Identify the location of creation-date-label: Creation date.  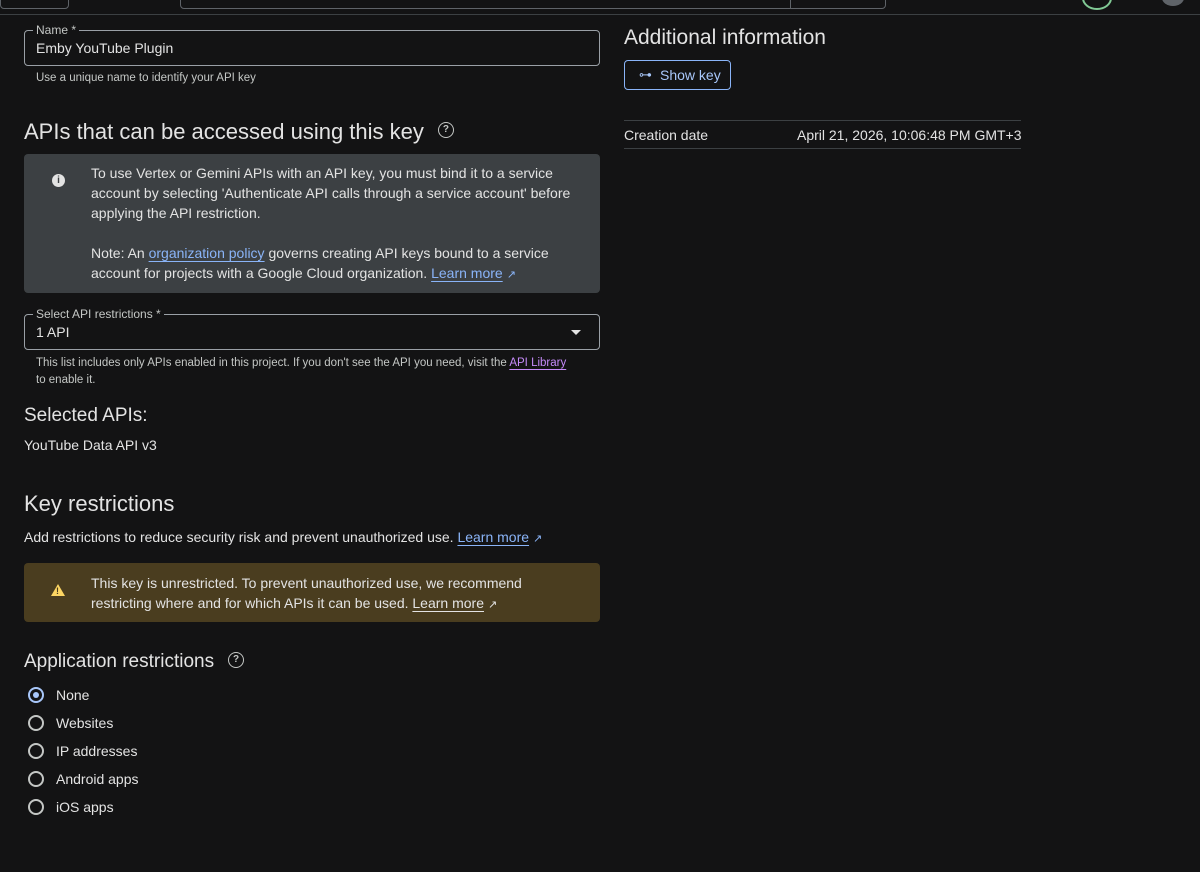
(666, 135).